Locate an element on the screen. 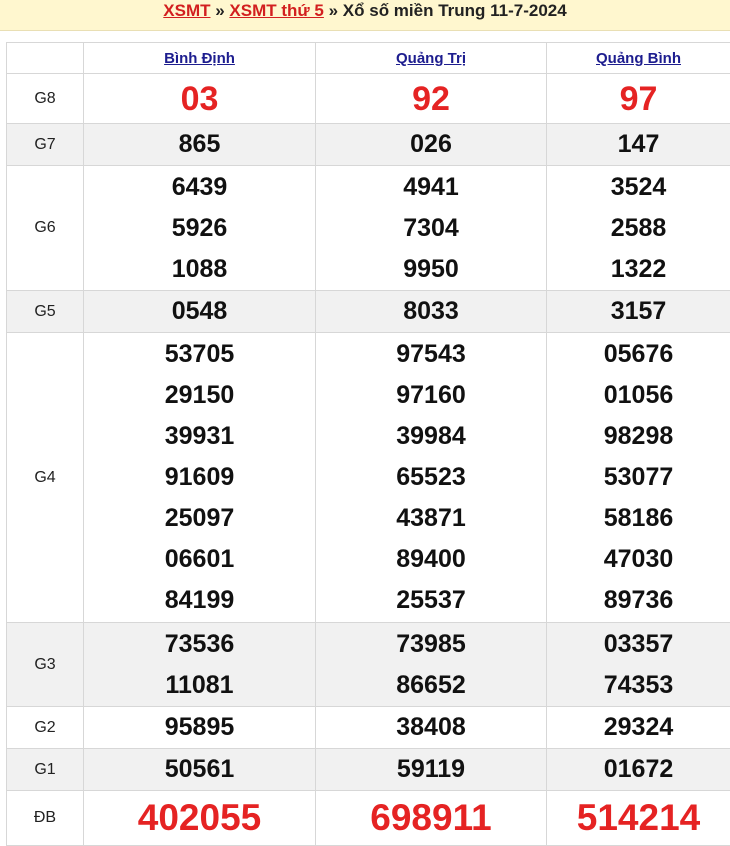  prize-label: G7 is located at coordinates (45, 144).